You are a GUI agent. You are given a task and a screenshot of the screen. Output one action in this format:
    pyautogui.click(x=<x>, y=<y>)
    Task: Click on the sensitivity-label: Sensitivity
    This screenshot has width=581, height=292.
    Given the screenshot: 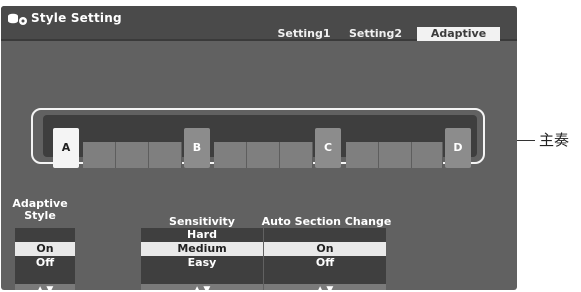 What is the action you would take?
    pyautogui.click(x=202, y=221)
    